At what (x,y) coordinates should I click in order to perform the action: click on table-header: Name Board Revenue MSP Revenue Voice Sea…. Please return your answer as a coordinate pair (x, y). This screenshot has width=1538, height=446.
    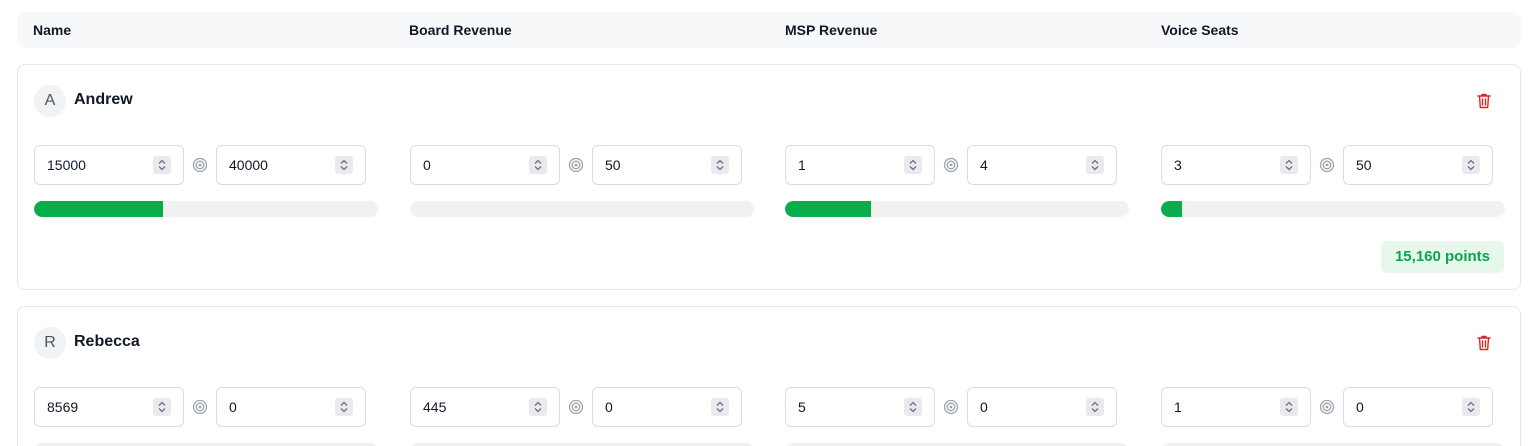
    Looking at the image, I should click on (769, 30).